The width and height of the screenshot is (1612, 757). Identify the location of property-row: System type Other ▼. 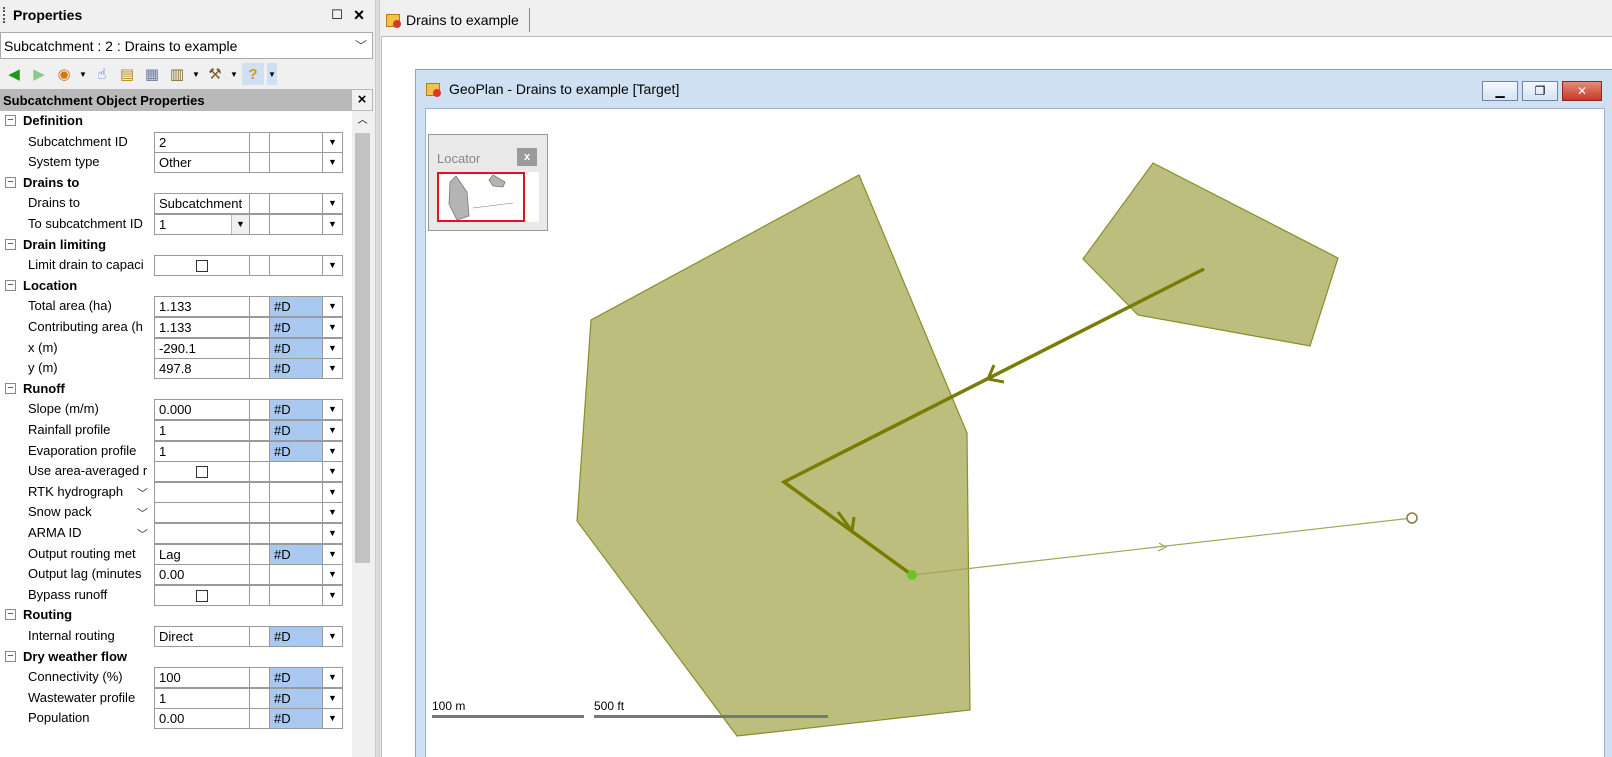
(176, 163).